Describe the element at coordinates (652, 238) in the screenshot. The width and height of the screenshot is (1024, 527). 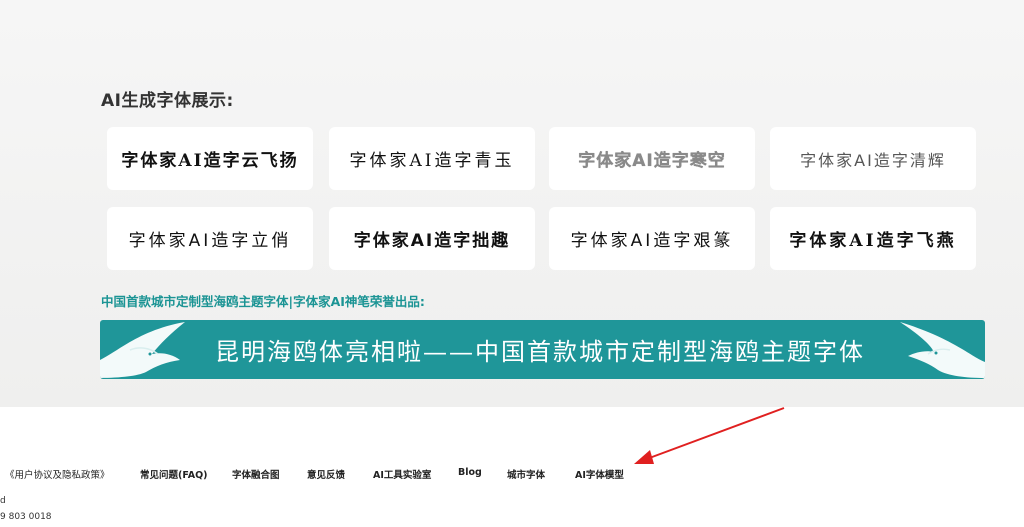
I see `font-sample-card: 字体家AI造字艰篆` at that location.